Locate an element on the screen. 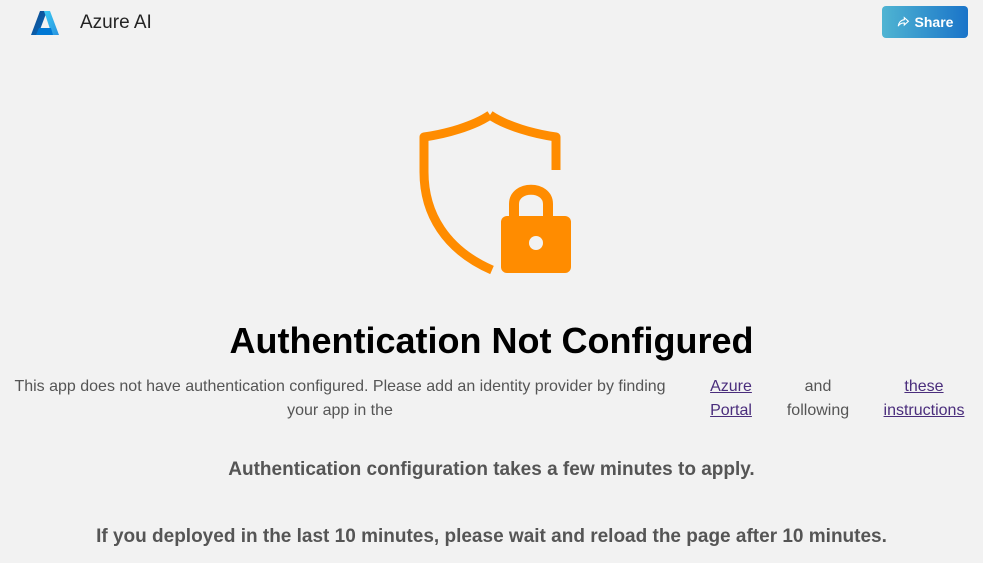 The height and width of the screenshot is (563, 983). app-title: Azure AI is located at coordinates (116, 22).